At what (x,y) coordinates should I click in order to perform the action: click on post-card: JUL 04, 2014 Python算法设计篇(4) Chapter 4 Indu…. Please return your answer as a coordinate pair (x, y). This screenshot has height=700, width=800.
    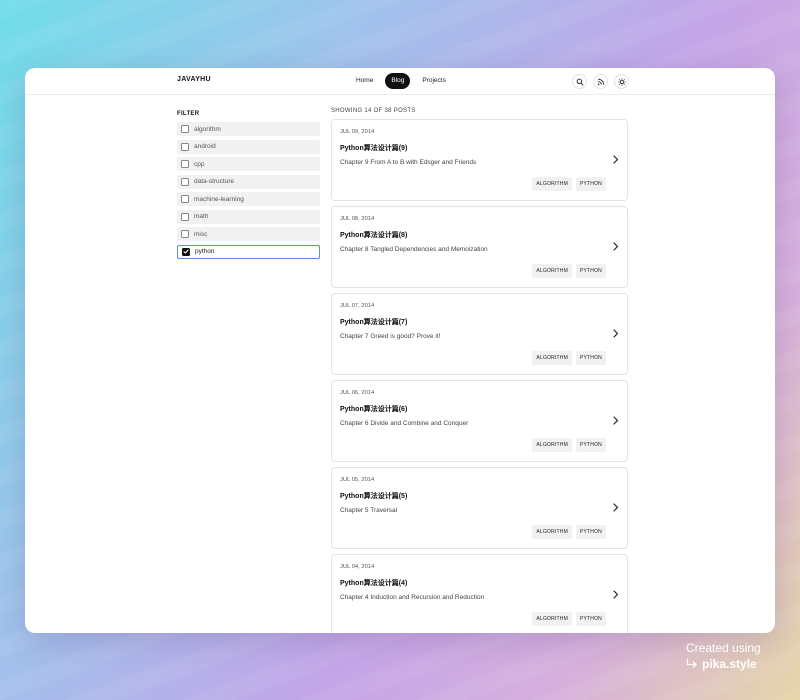
    Looking at the image, I should click on (479, 593).